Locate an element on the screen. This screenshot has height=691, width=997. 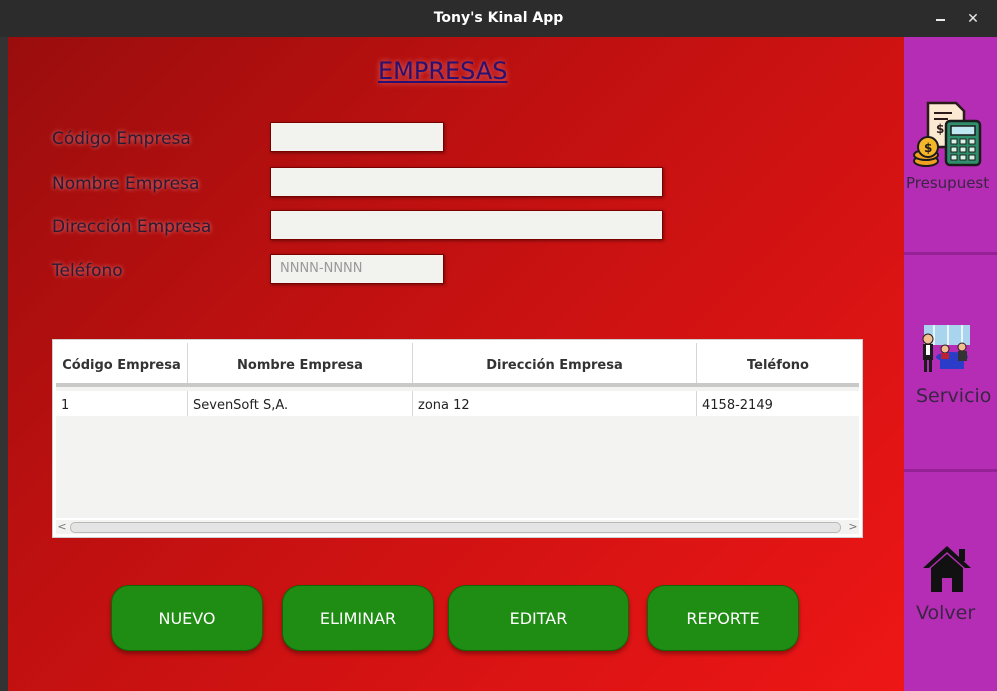
minimize-icon is located at coordinates (940, 20).